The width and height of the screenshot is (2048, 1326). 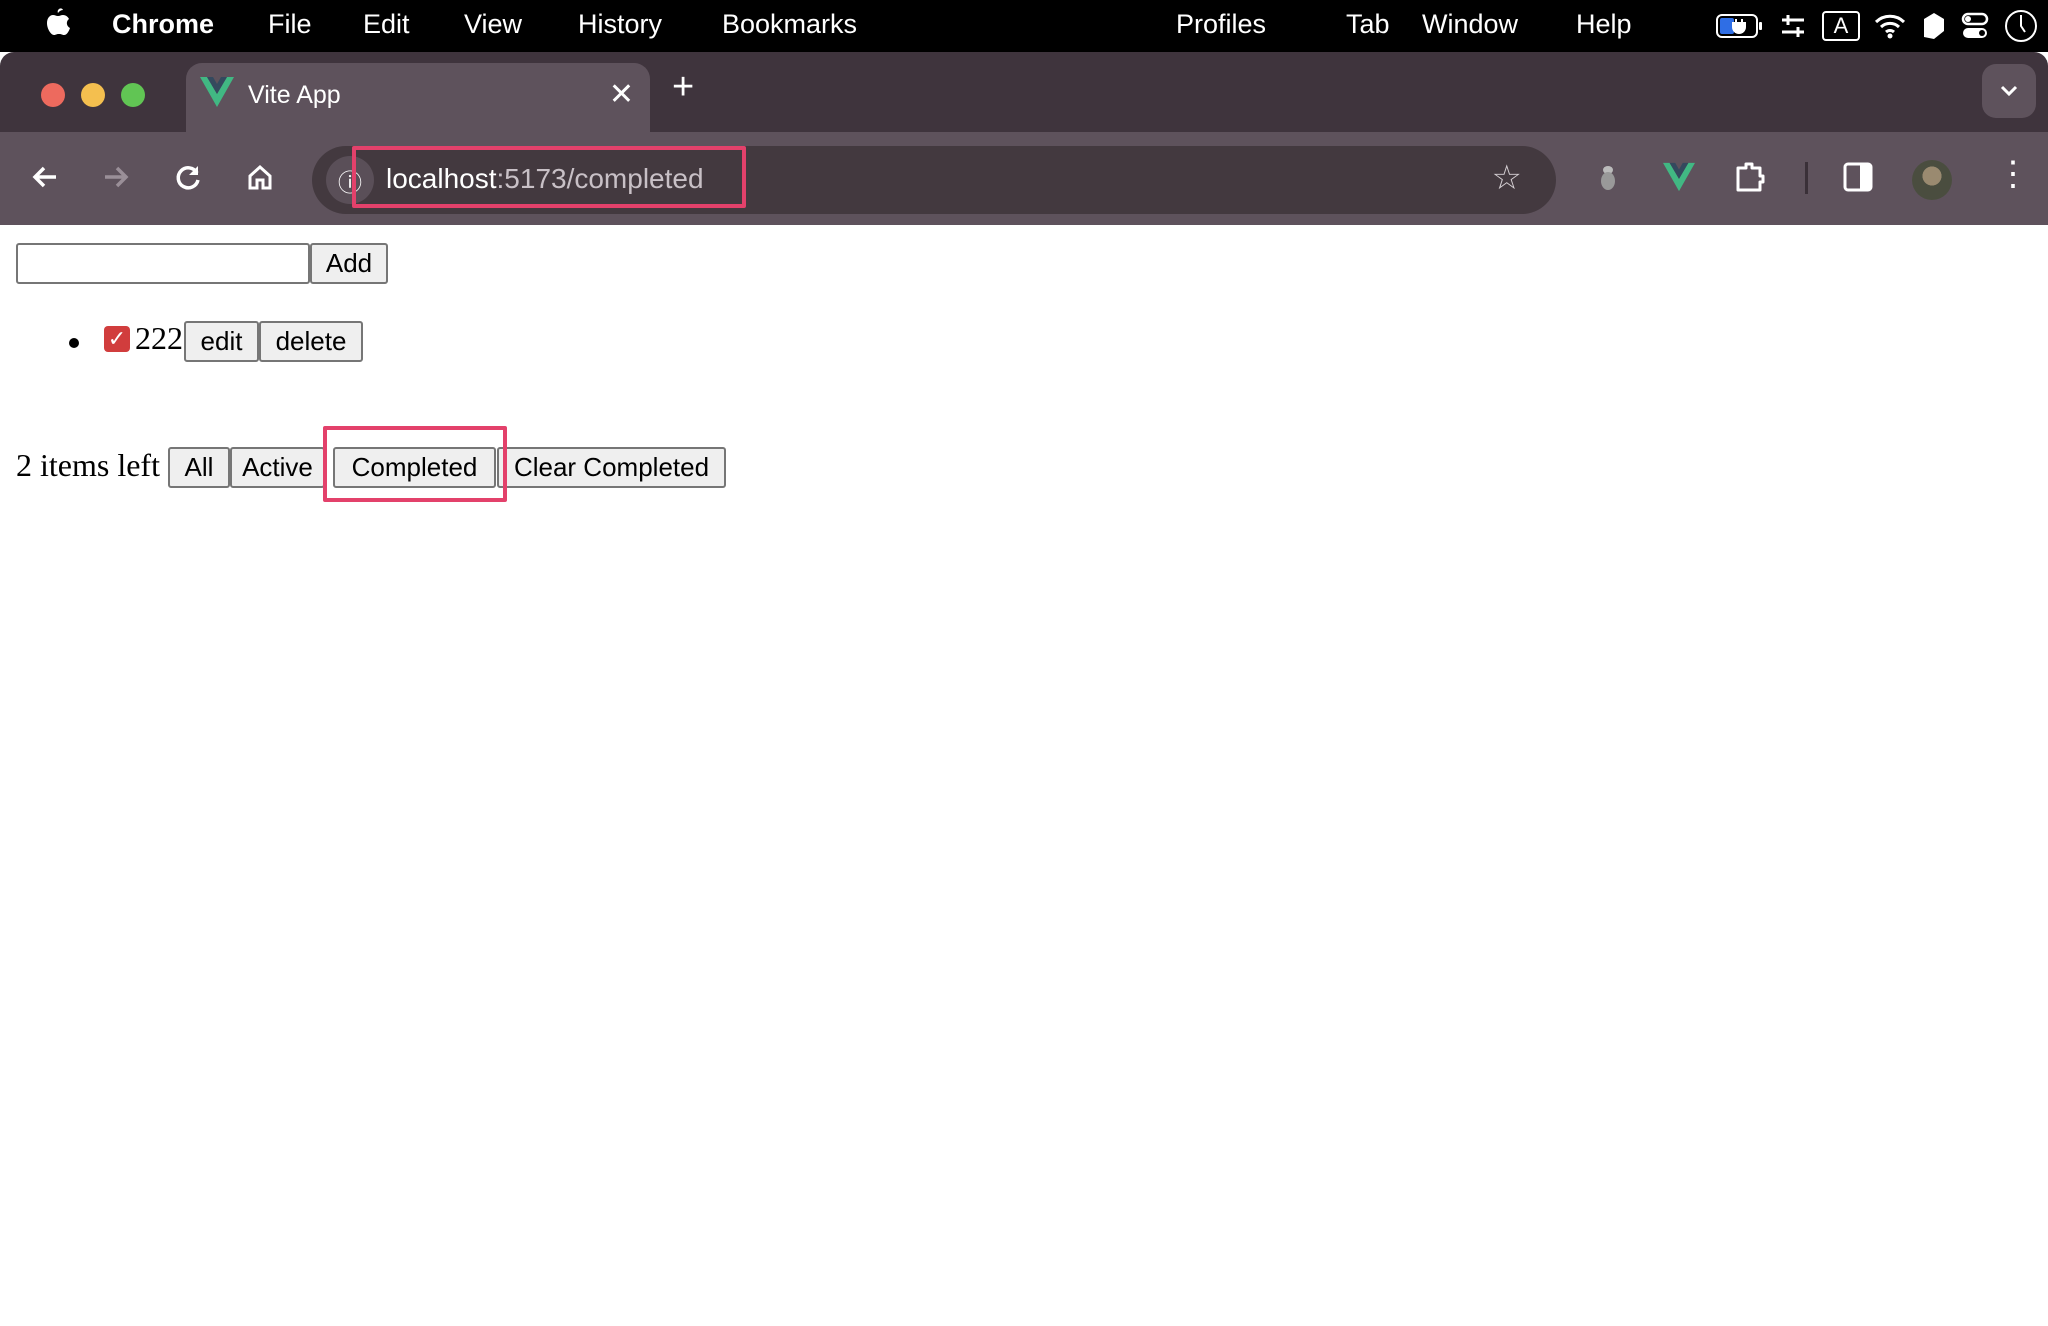 I want to click on apple-logo-icon, so click(x=58, y=25).